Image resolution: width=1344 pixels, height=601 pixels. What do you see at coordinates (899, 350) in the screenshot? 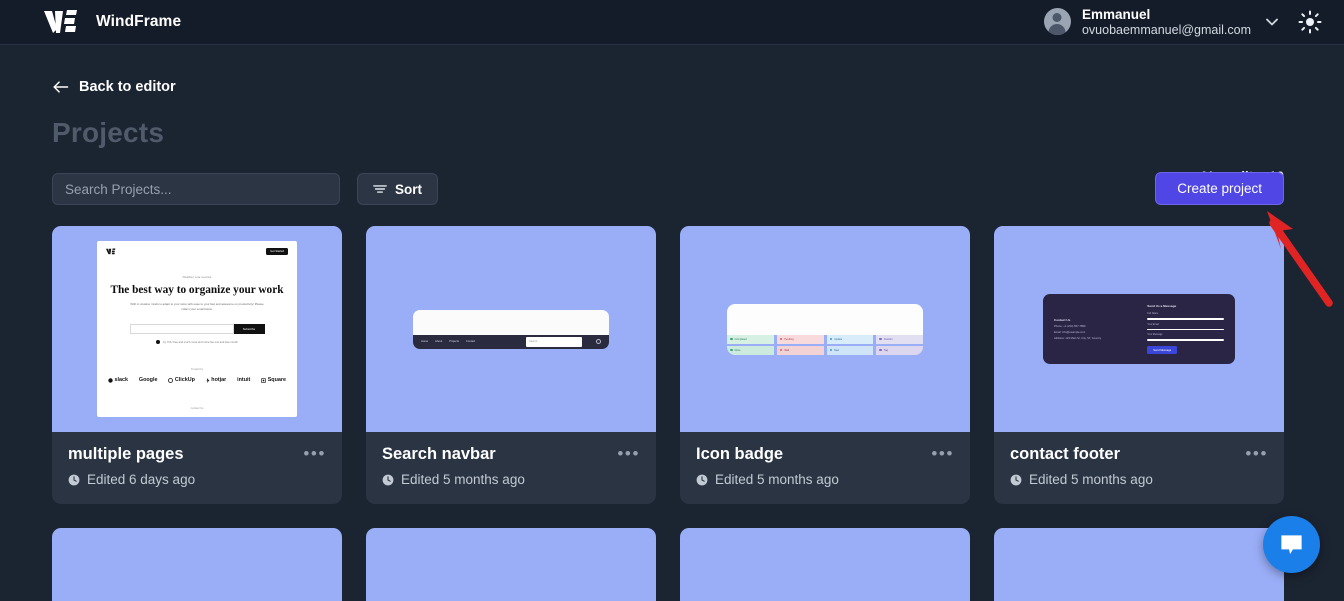
I see `badge-item: Tag` at bounding box center [899, 350].